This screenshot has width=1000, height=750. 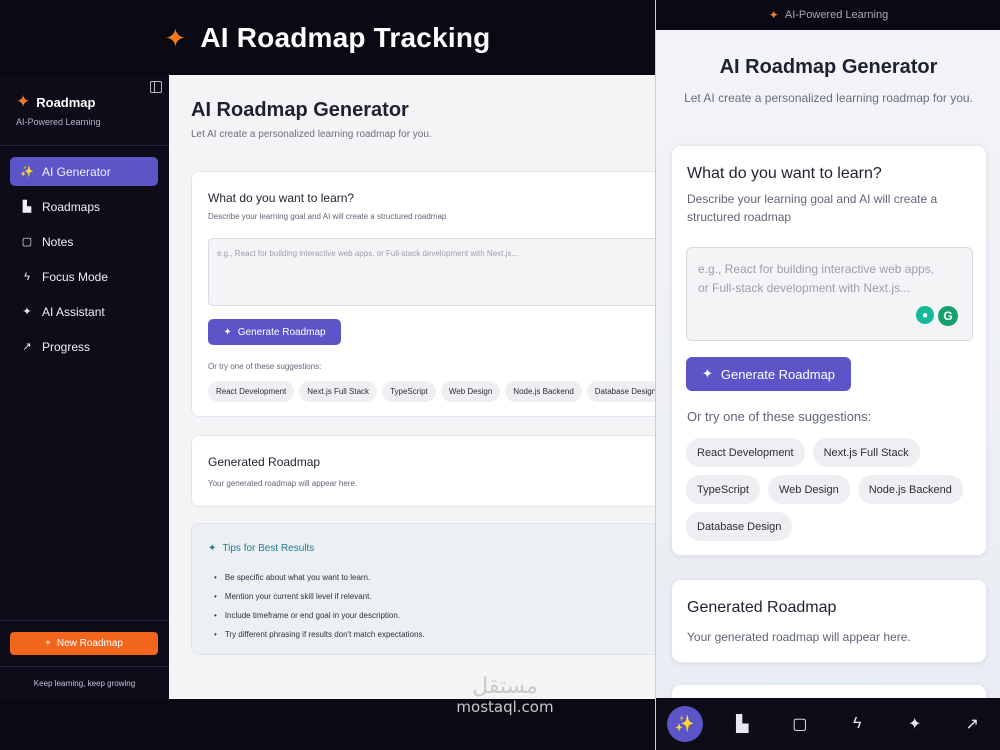 I want to click on tips-heading-label: Tips for Best Results, so click(x=268, y=548).